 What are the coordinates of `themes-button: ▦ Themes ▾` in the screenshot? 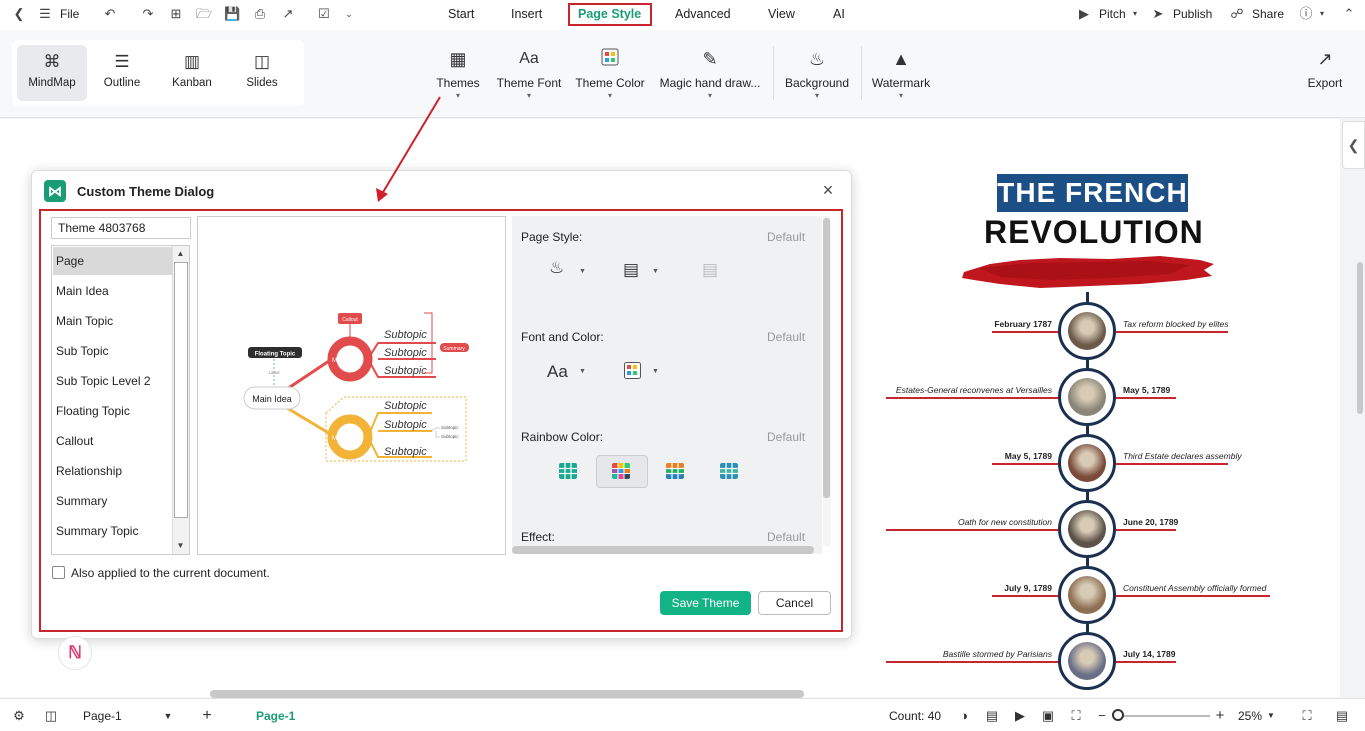 It's located at (458, 74).